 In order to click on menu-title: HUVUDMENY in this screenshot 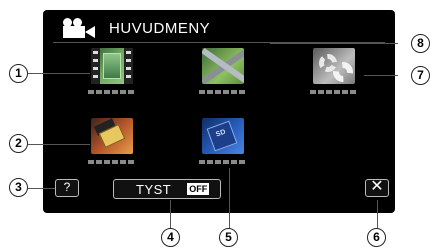, I will do `click(160, 28)`.